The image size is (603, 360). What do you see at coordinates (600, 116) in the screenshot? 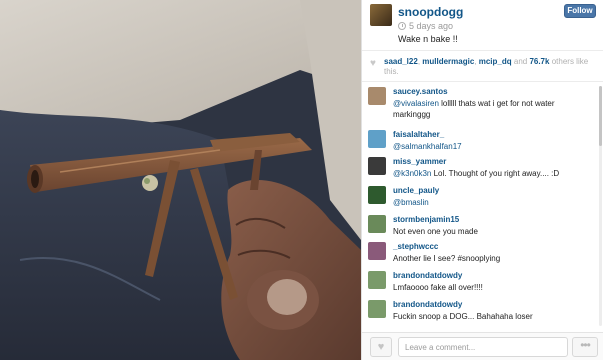
I see `scrollbar-thumb` at bounding box center [600, 116].